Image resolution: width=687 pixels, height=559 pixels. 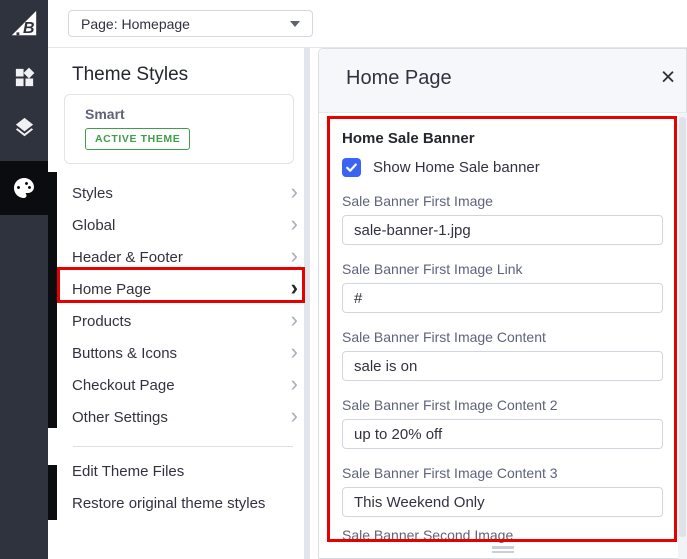 I want to click on sidebar-nav-item: Products ›, so click(x=187, y=321).